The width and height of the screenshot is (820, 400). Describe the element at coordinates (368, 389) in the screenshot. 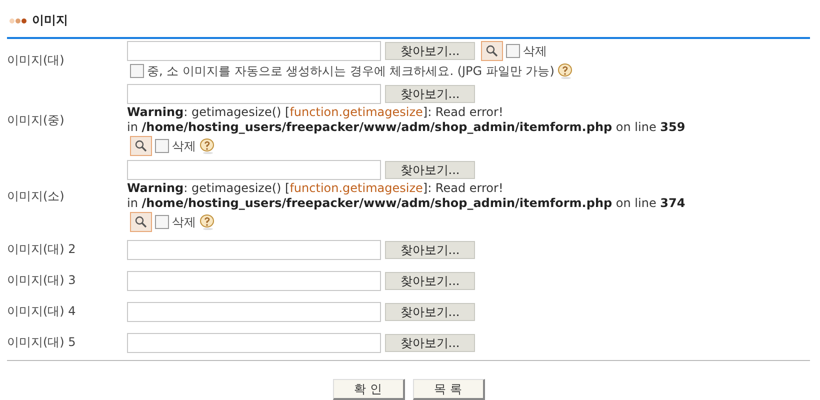

I see `action-button: 확 인` at that location.